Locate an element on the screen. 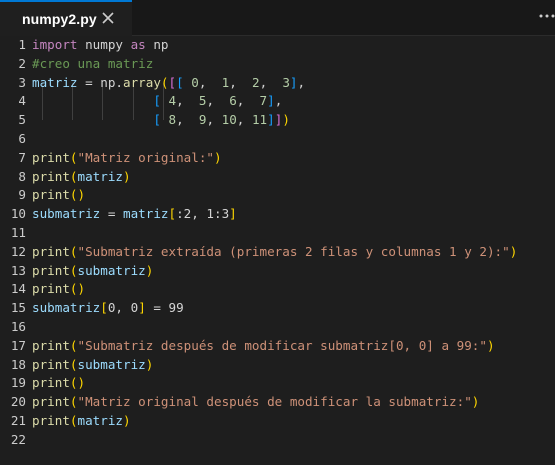 The width and height of the screenshot is (555, 465). tab-filename: numpy2.py is located at coordinates (59, 19).